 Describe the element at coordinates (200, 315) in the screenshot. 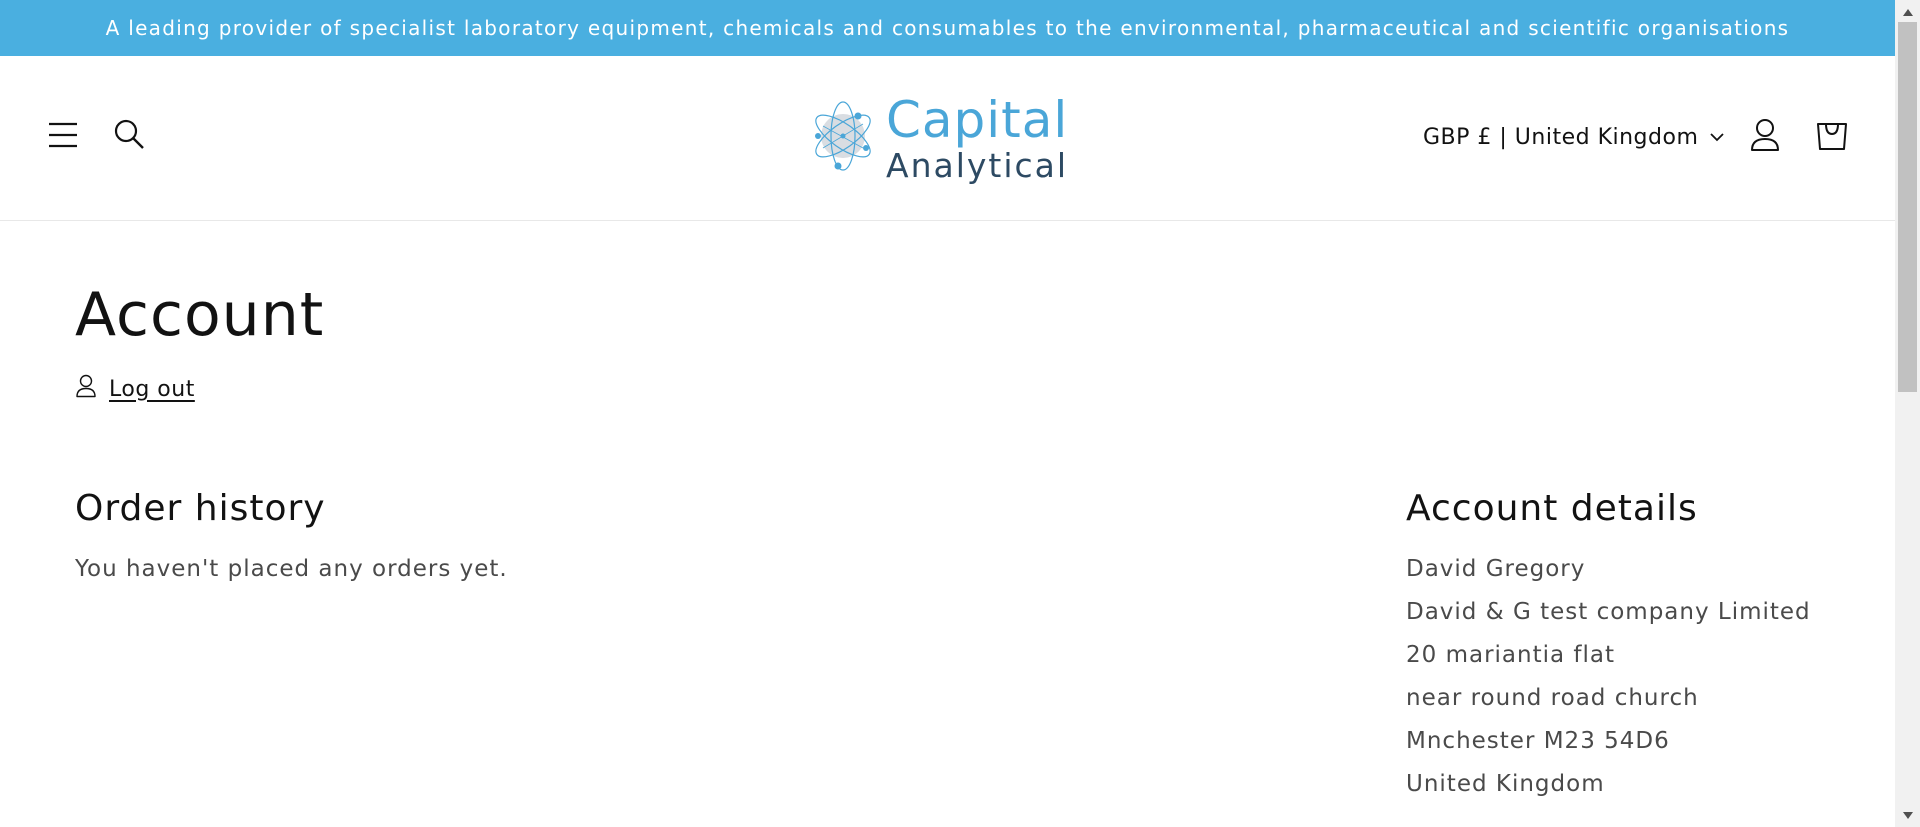

I see `page-title: Account` at that location.